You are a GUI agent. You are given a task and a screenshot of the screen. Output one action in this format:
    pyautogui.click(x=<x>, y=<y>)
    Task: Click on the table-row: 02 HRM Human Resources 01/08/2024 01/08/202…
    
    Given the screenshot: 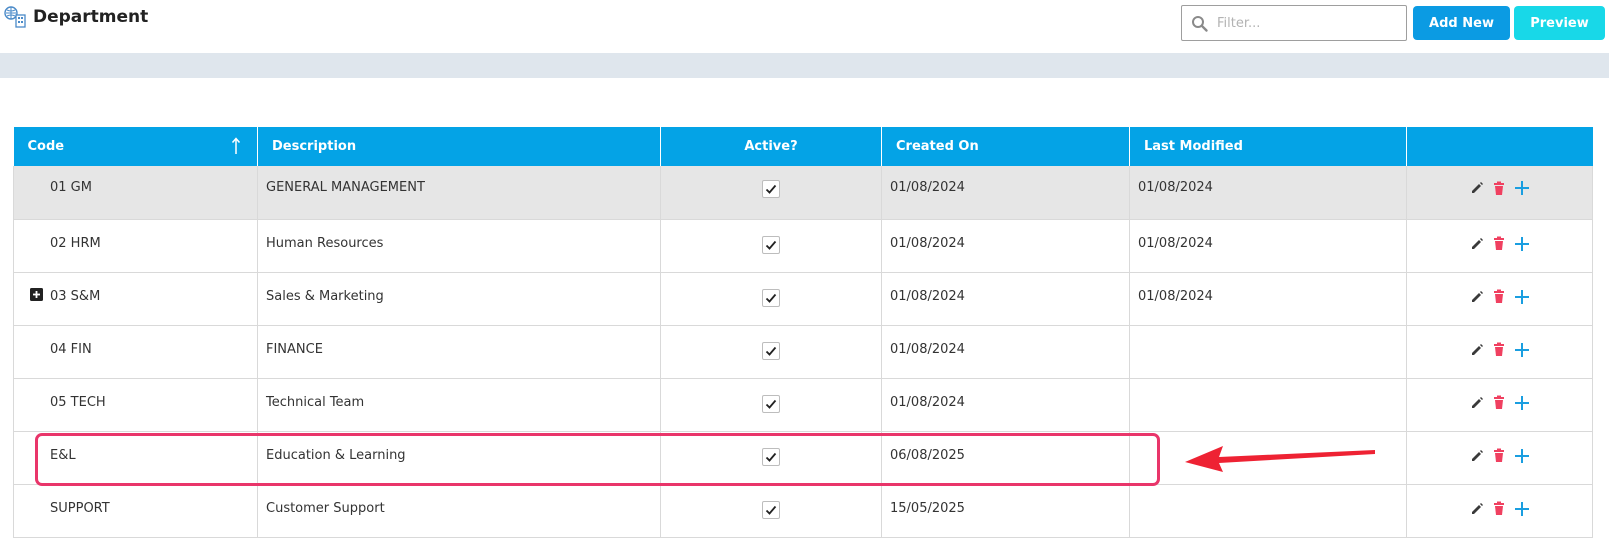 What is the action you would take?
    pyautogui.click(x=803, y=246)
    